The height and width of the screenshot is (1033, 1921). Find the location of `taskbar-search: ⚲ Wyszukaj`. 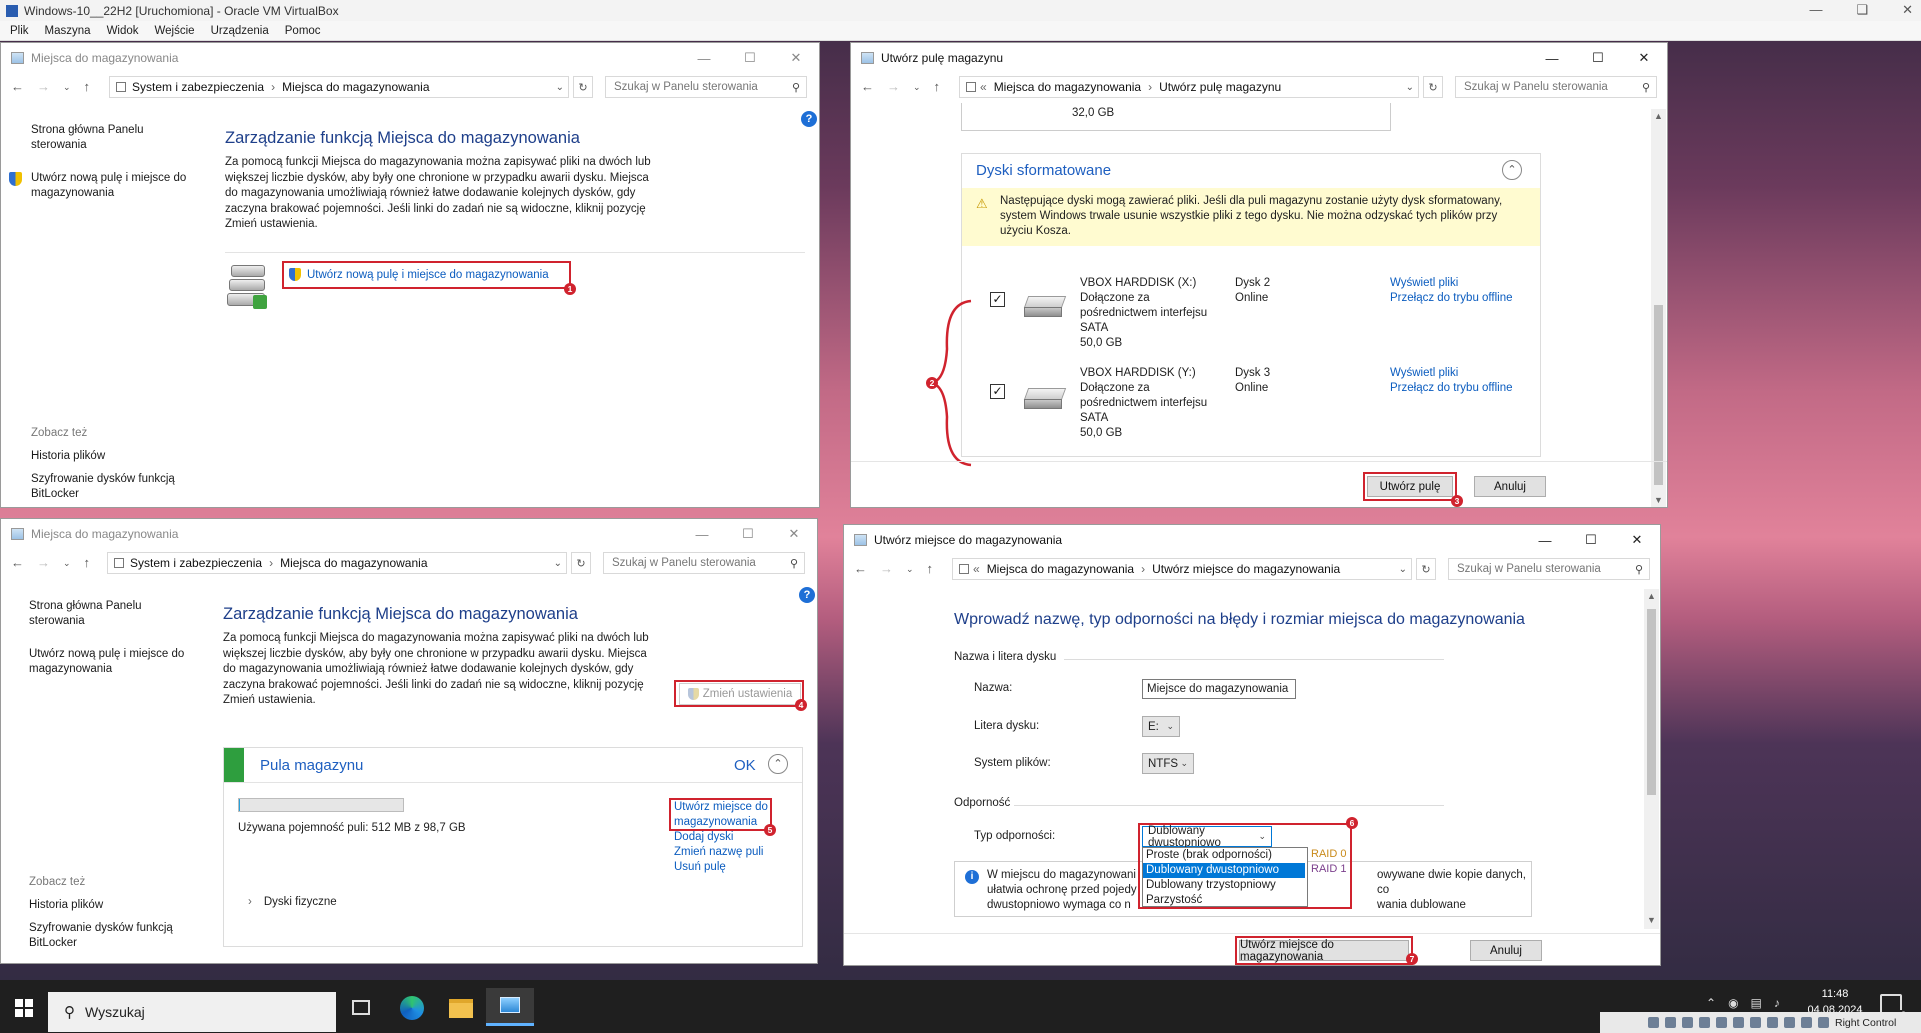

taskbar-search: ⚲ Wyszukaj is located at coordinates (192, 1012).